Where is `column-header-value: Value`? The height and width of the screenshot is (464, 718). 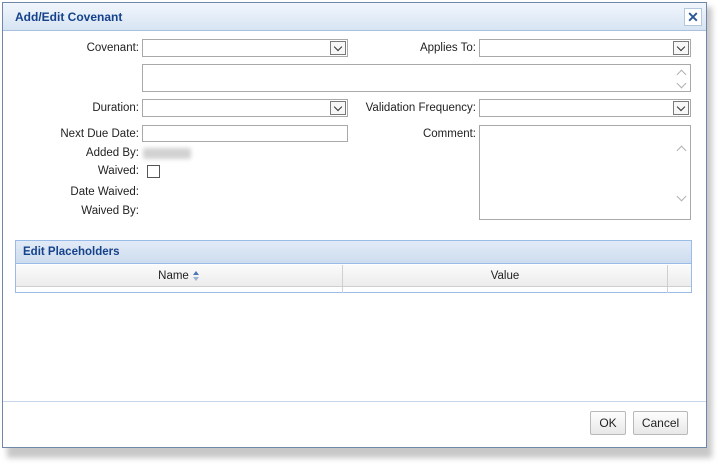 column-header-value: Value is located at coordinates (505, 276).